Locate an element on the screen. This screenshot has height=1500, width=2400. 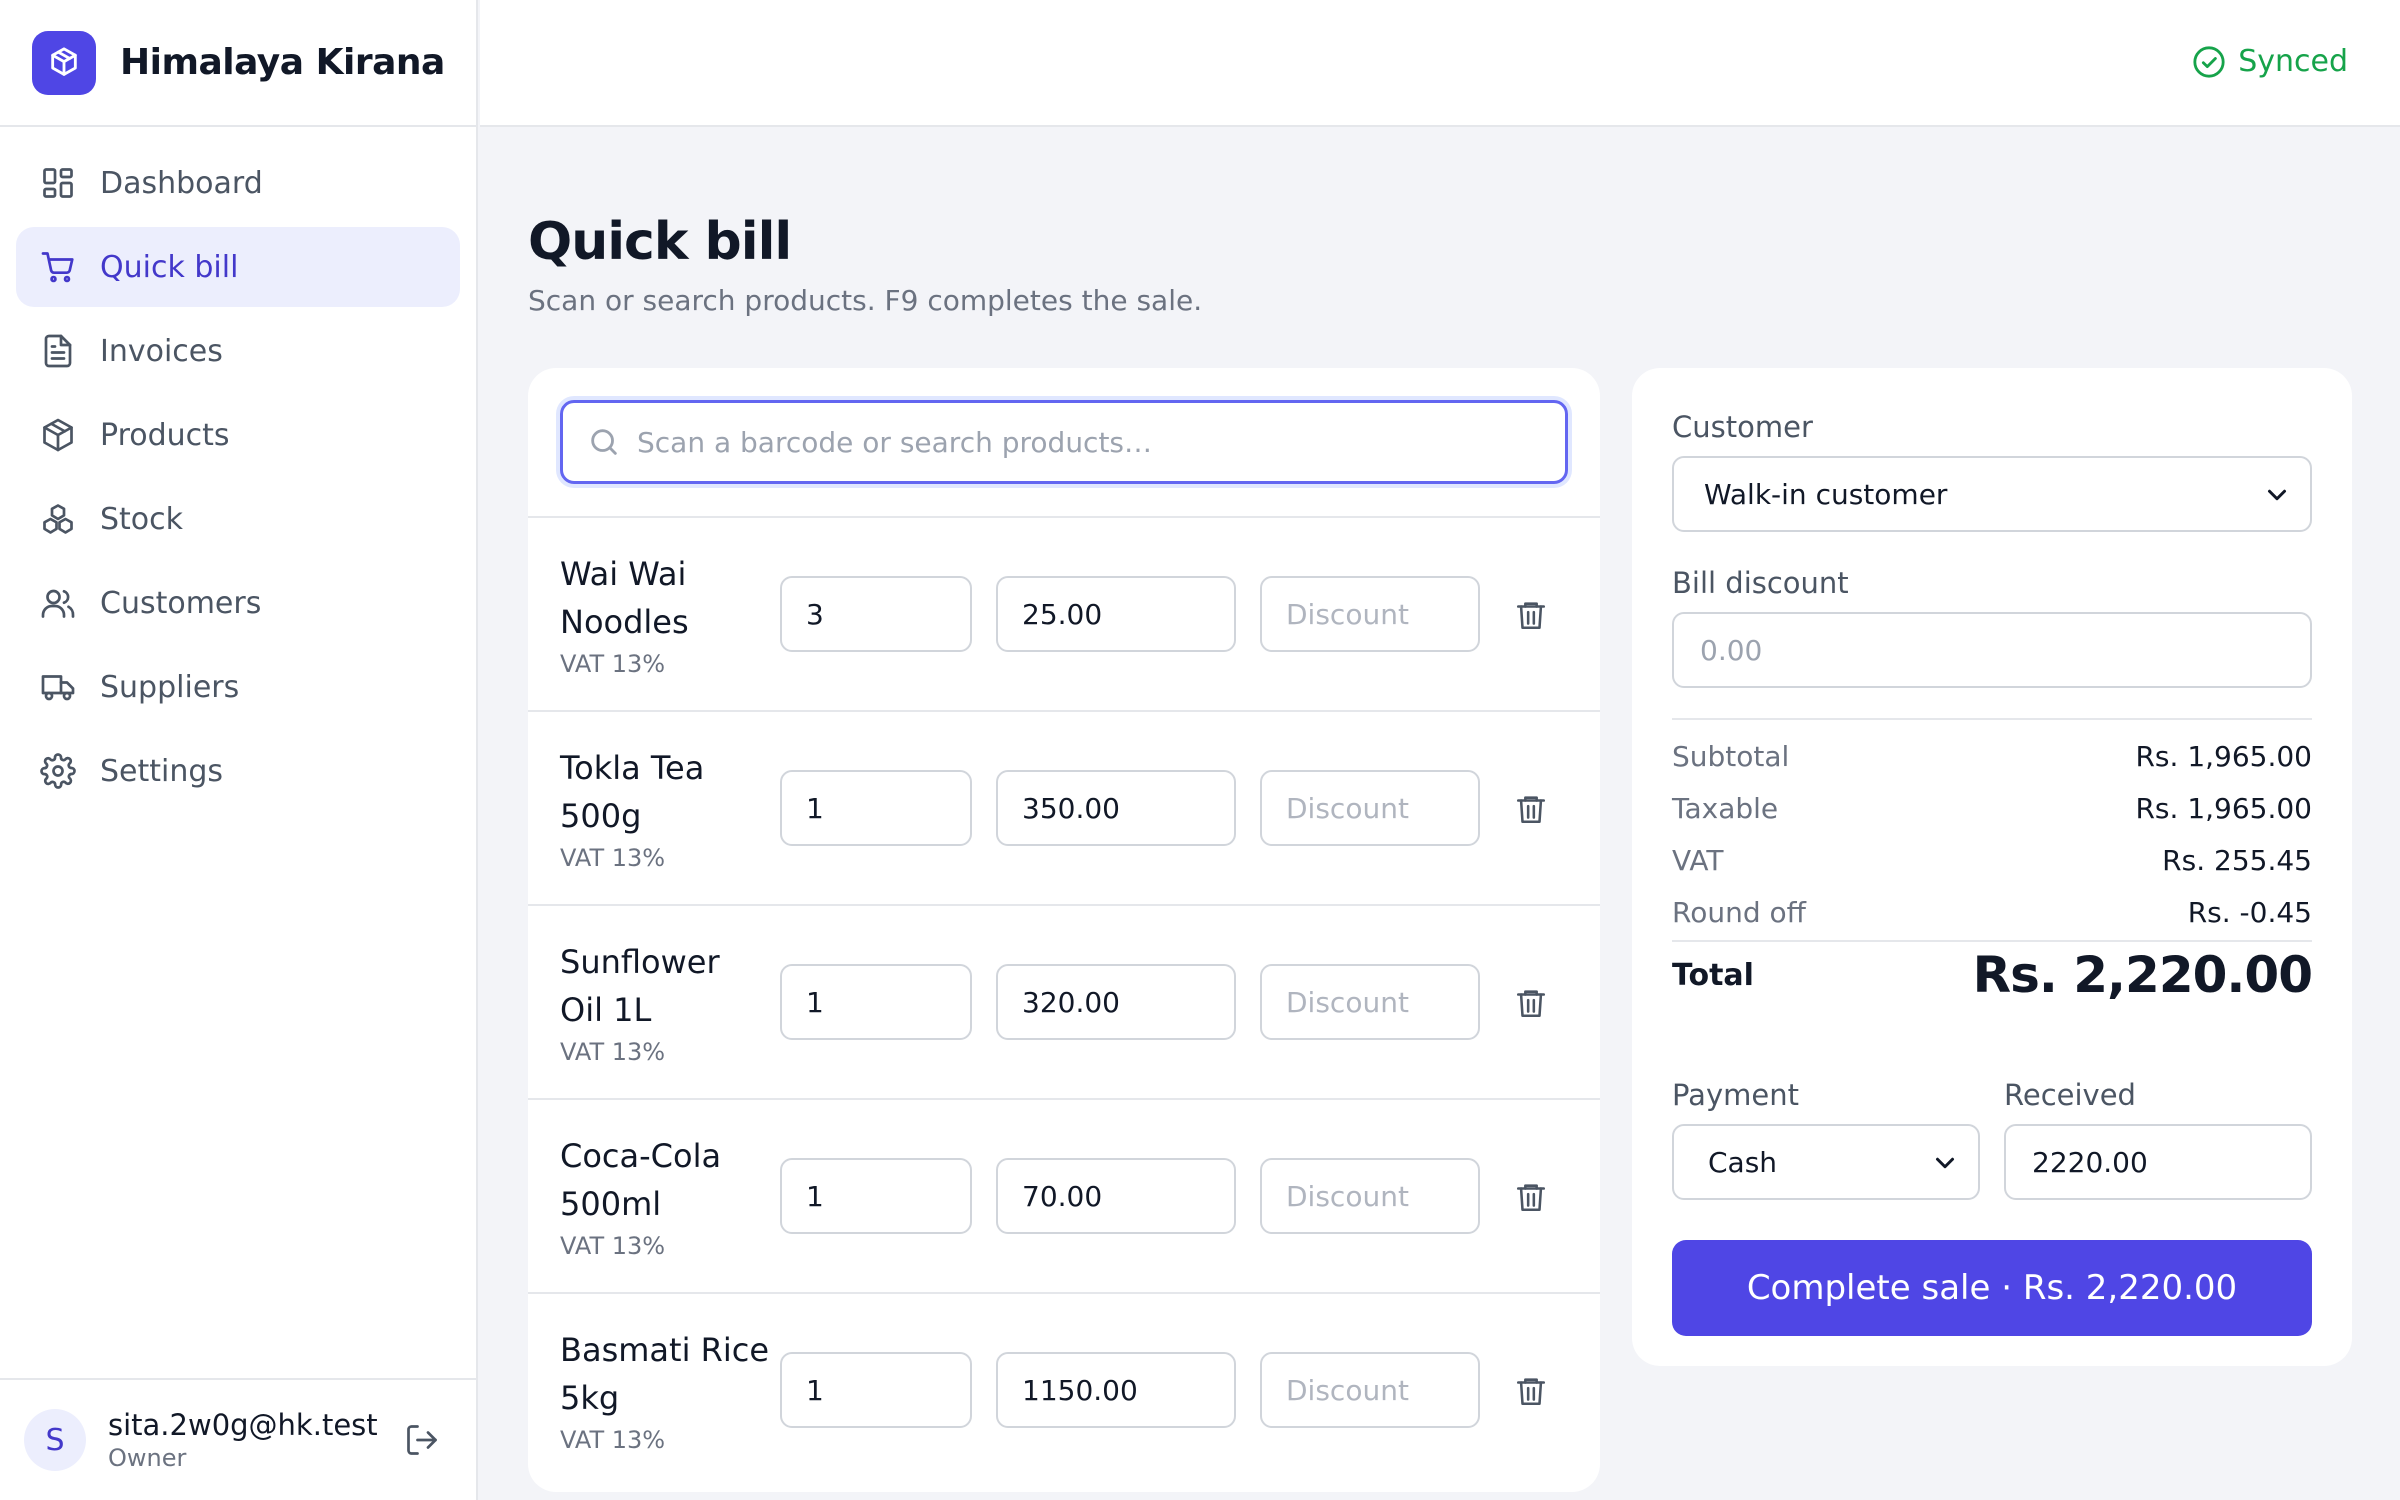
search-input is located at coordinates (1087, 442).